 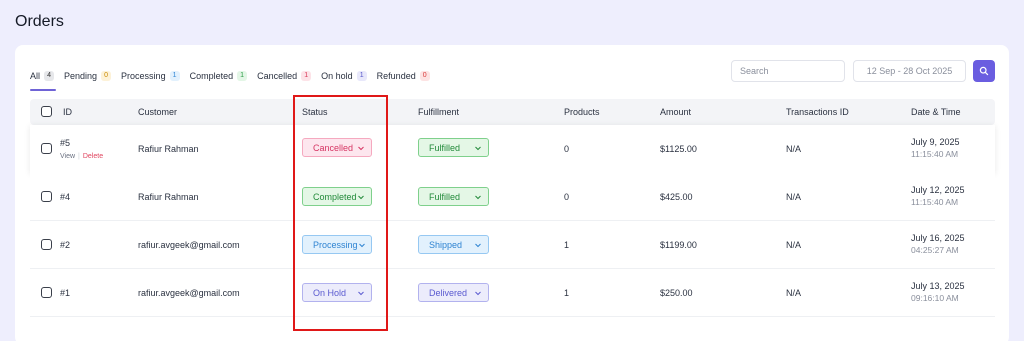 I want to click on status-dropdown: Completed, so click(x=337, y=196).